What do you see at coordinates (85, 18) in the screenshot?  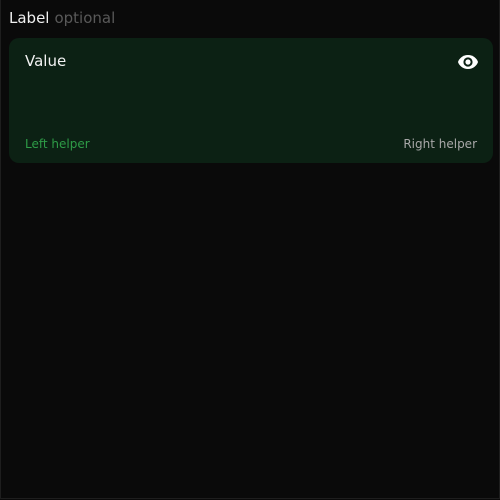 I see `optional-indicator: optional` at bounding box center [85, 18].